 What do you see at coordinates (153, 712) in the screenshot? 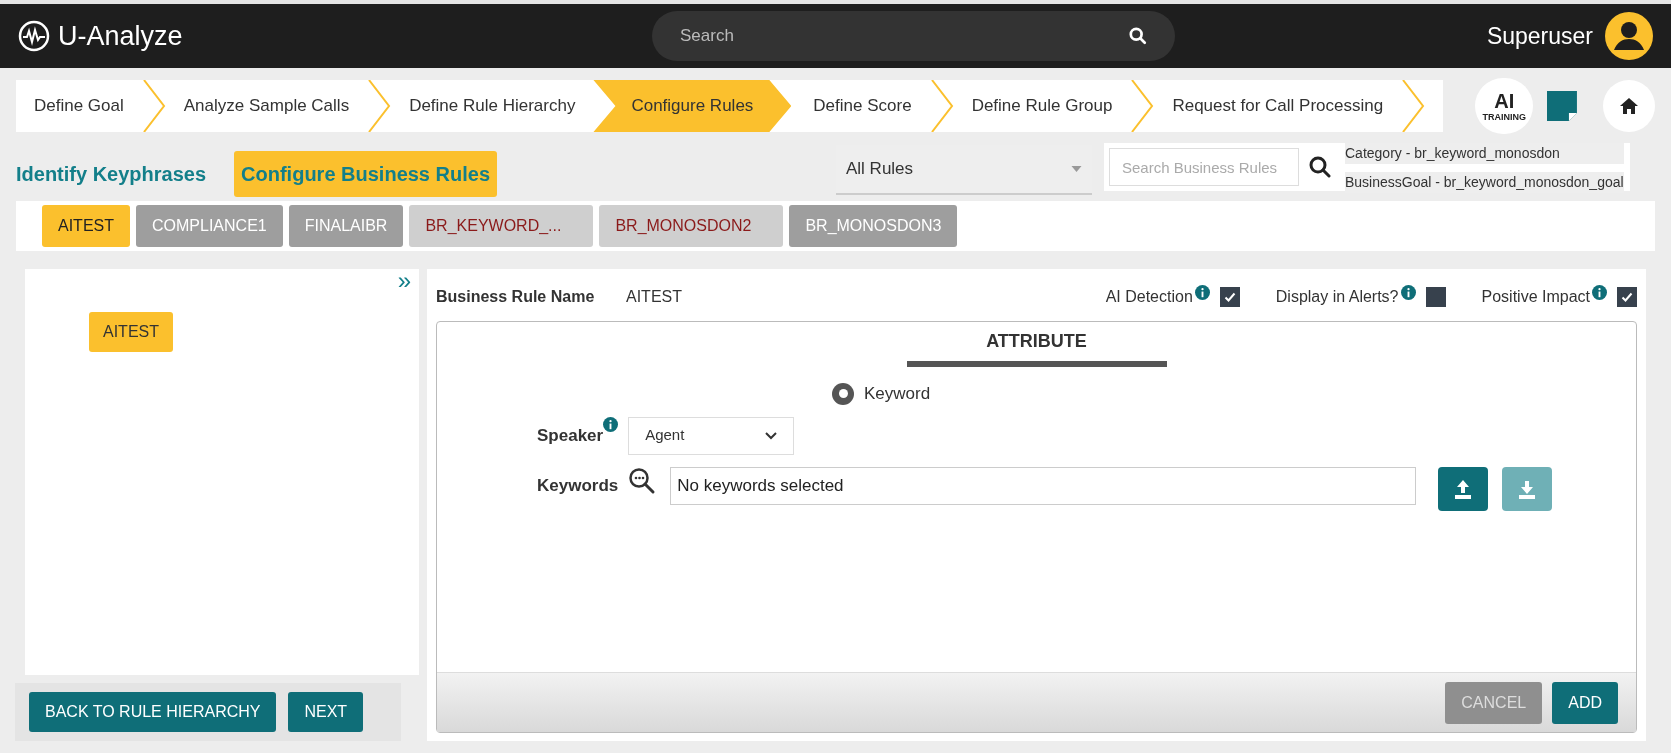
I see `nav-button: BACK TO RULE HIERARCHY` at bounding box center [153, 712].